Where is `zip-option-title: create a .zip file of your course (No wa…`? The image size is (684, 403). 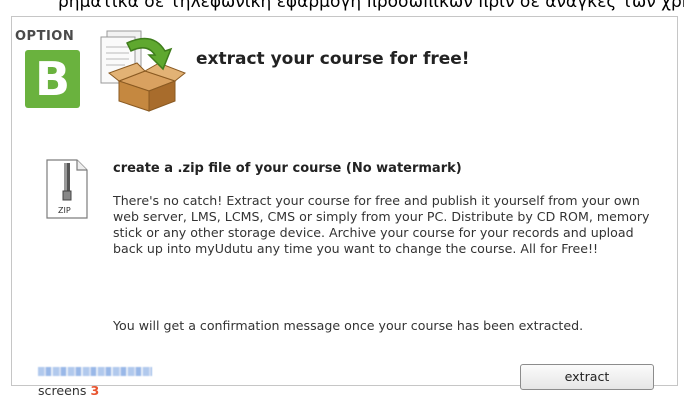 zip-option-title: create a .zip file of your course (No wa… is located at coordinates (287, 168).